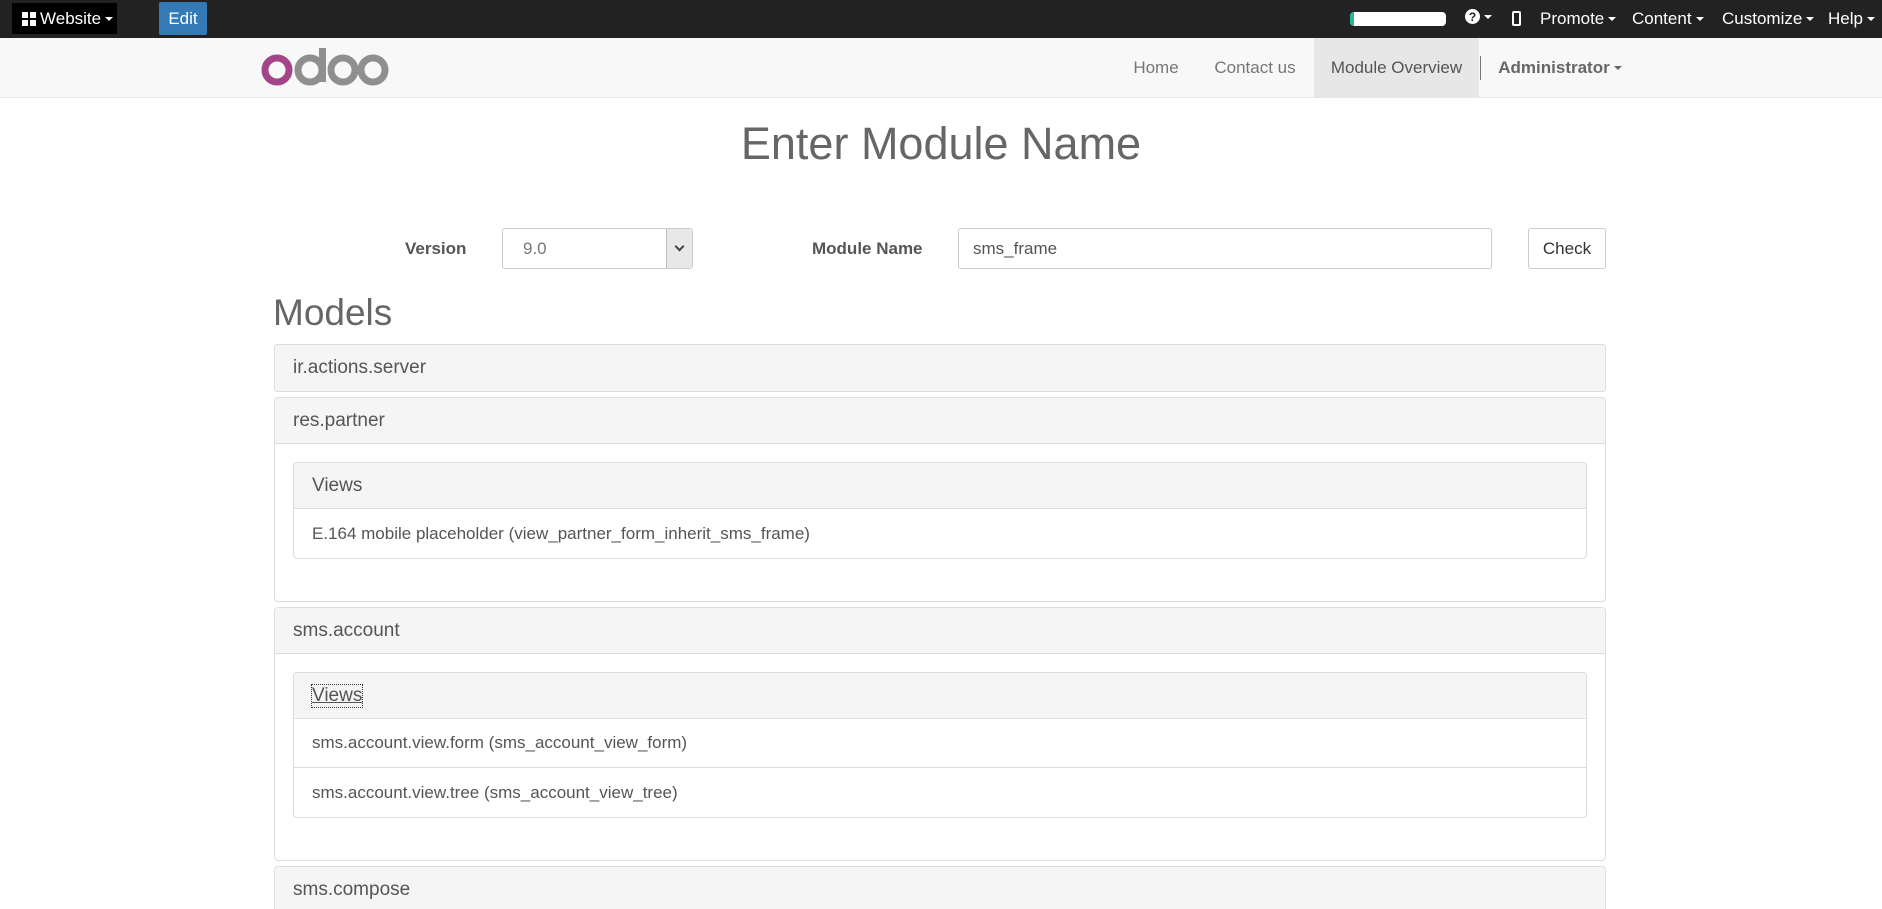 This screenshot has height=909, width=1882. Describe the element at coordinates (1225, 248) in the screenshot. I see `module-name-input` at that location.